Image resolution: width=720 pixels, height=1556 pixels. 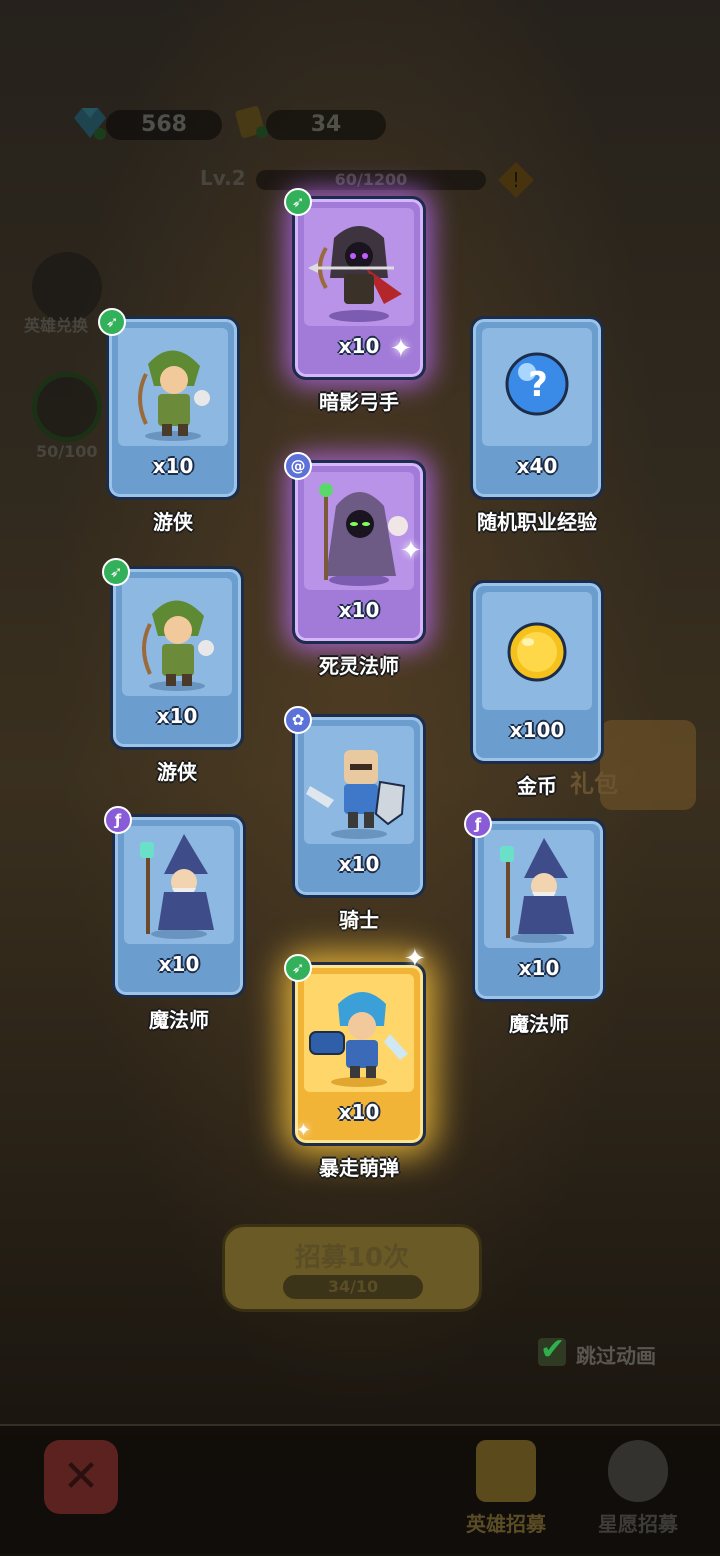 What do you see at coordinates (359, 920) in the screenshot?
I see `card-name: 骑士` at bounding box center [359, 920].